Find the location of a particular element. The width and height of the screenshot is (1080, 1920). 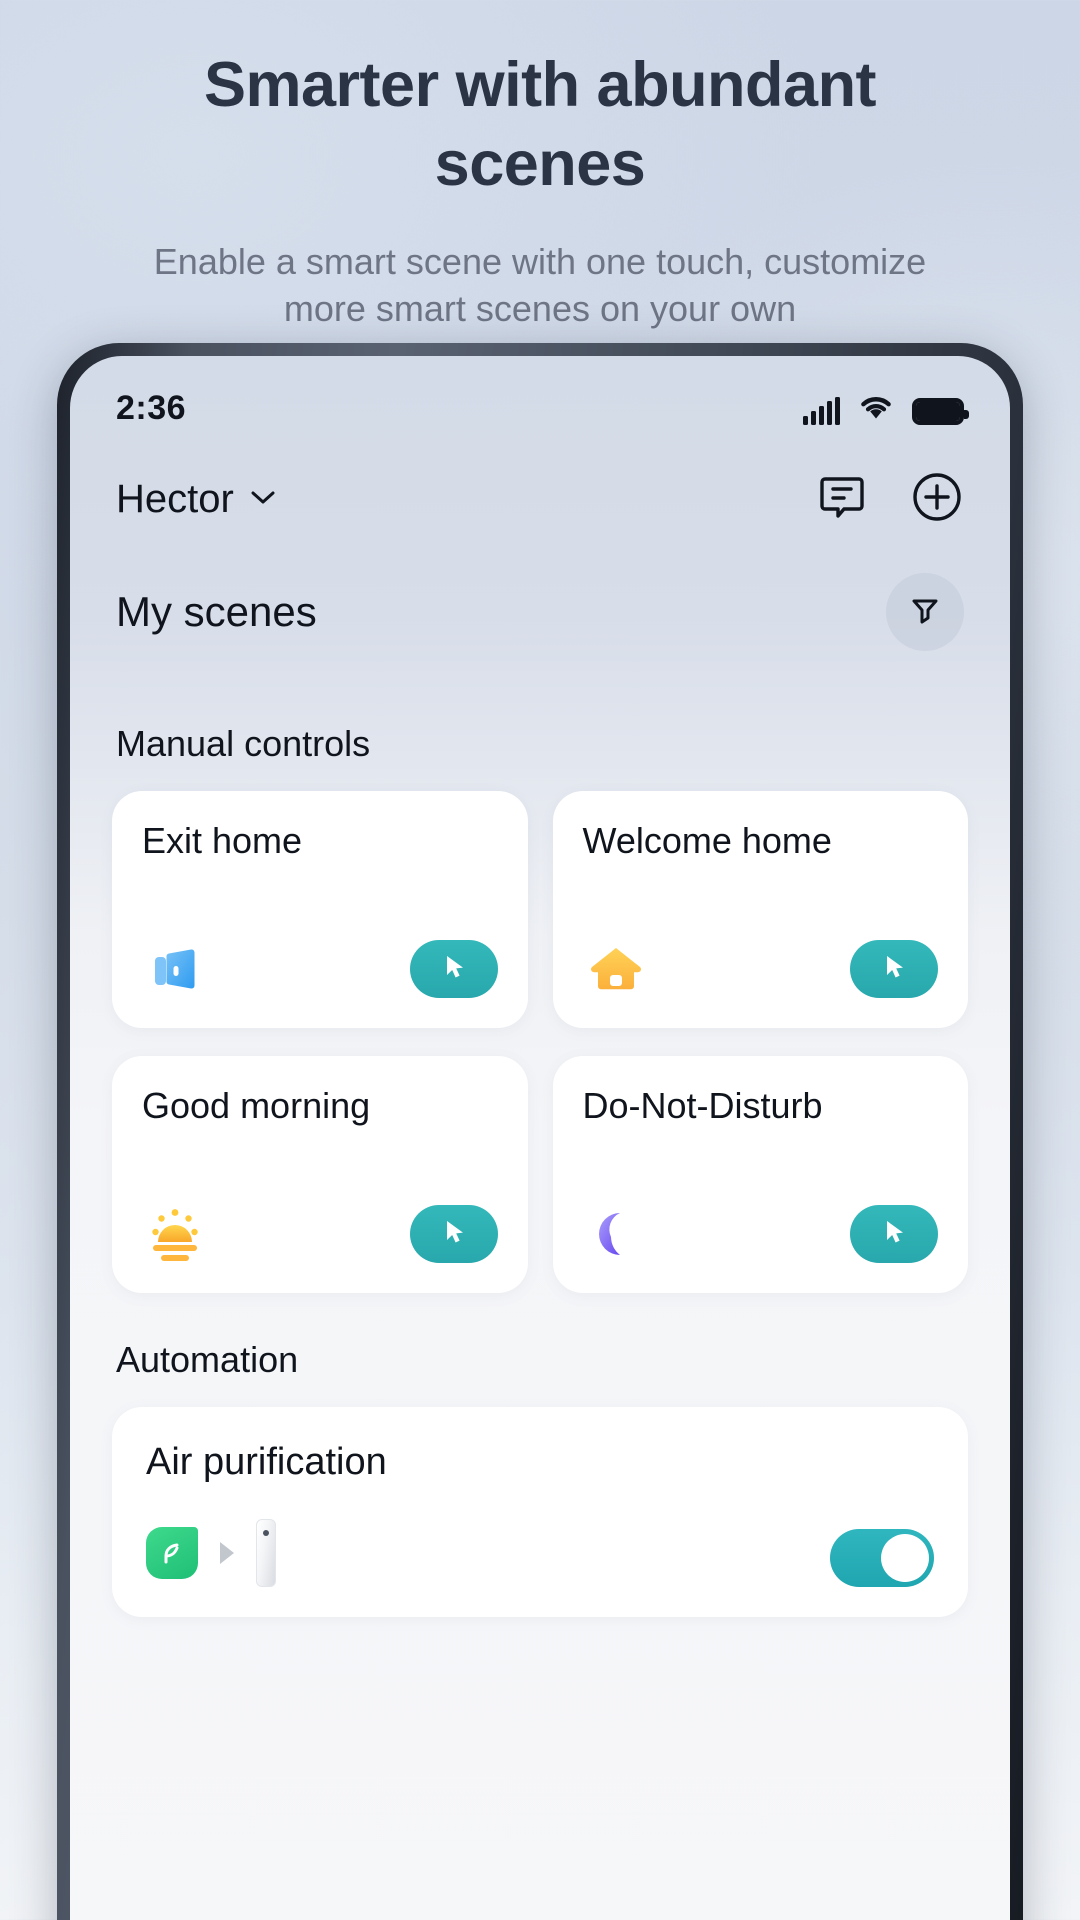

toggle-knob is located at coordinates (905, 1558).